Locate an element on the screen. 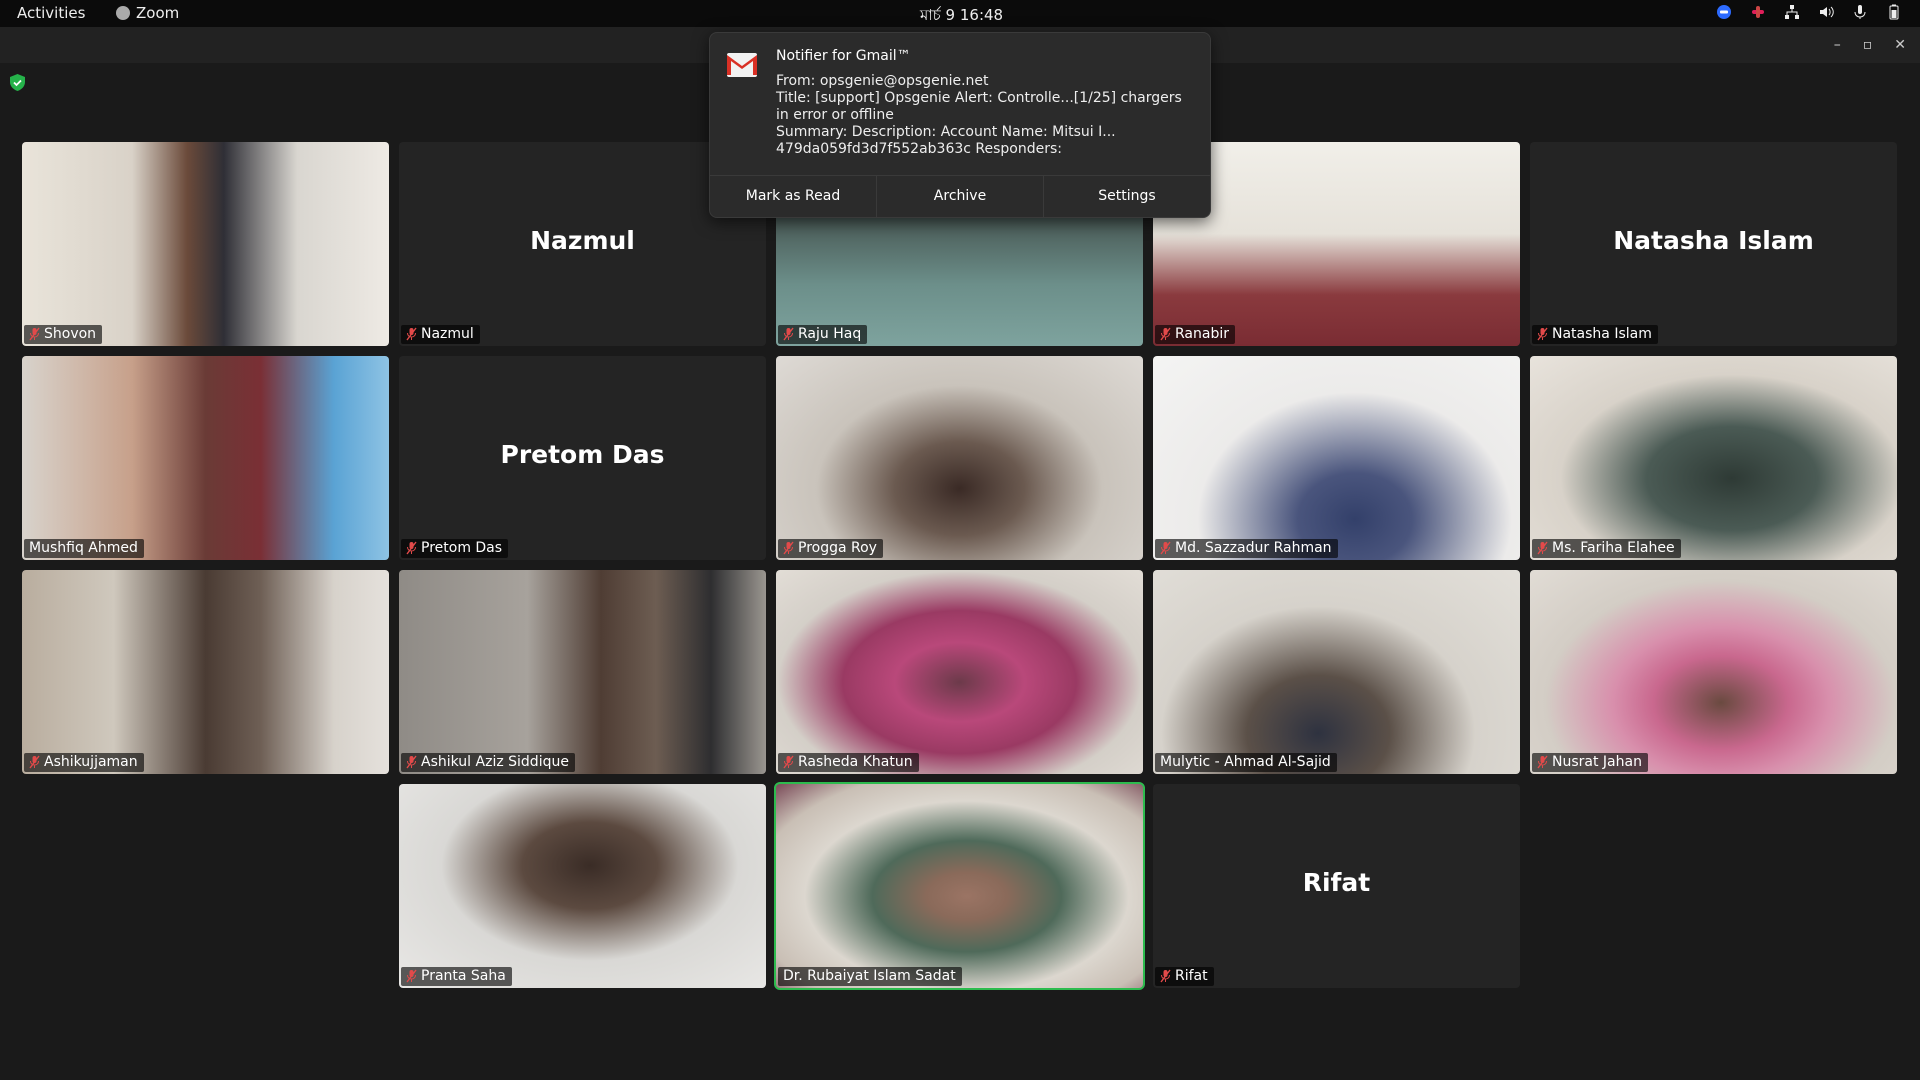 The image size is (1920, 1080). participant-label: Nazmul is located at coordinates (440, 334).